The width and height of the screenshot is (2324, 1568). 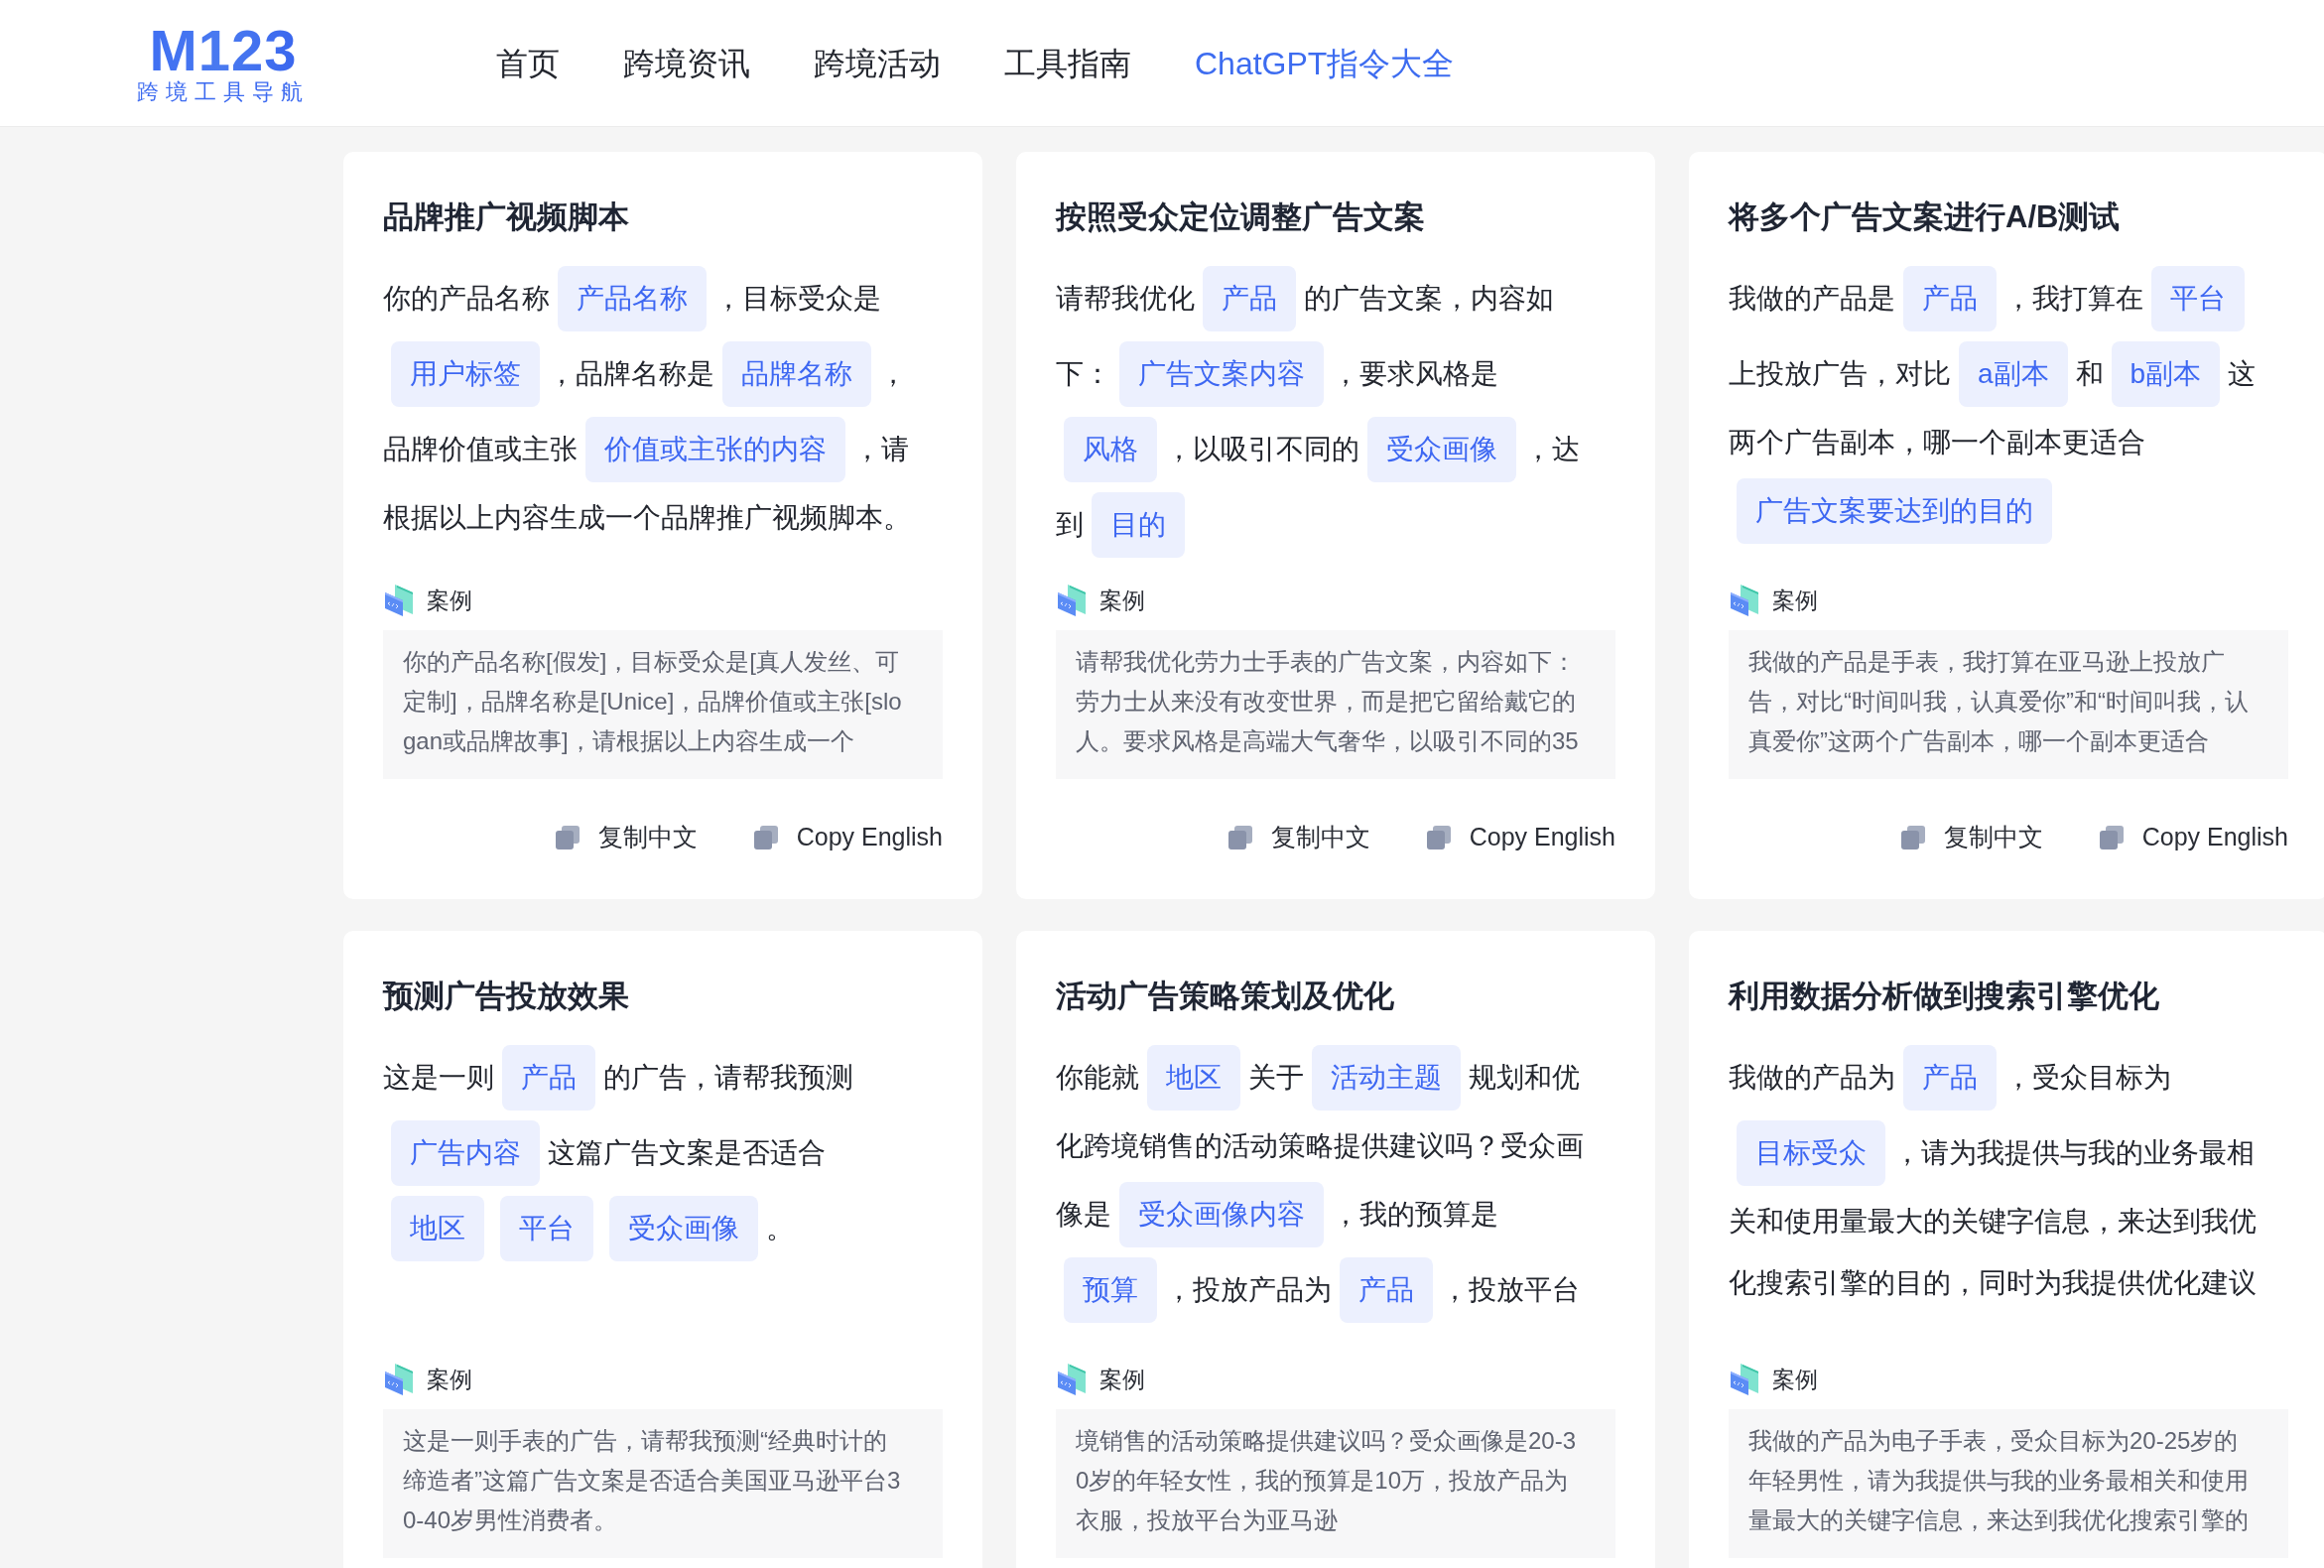 What do you see at coordinates (780, 1228) in the screenshot?
I see `prompt-text: 。` at bounding box center [780, 1228].